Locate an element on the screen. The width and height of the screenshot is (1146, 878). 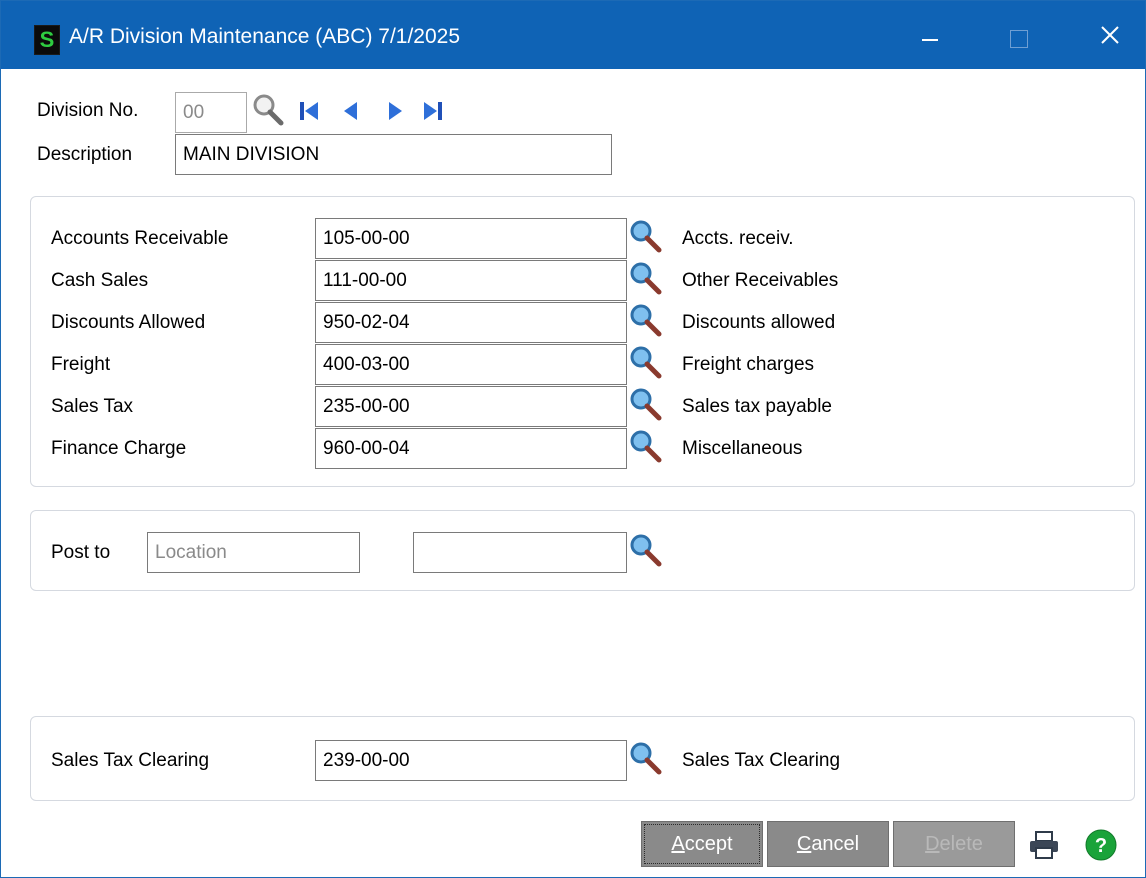
clearing-field: 239-00-00 is located at coordinates (471, 760).